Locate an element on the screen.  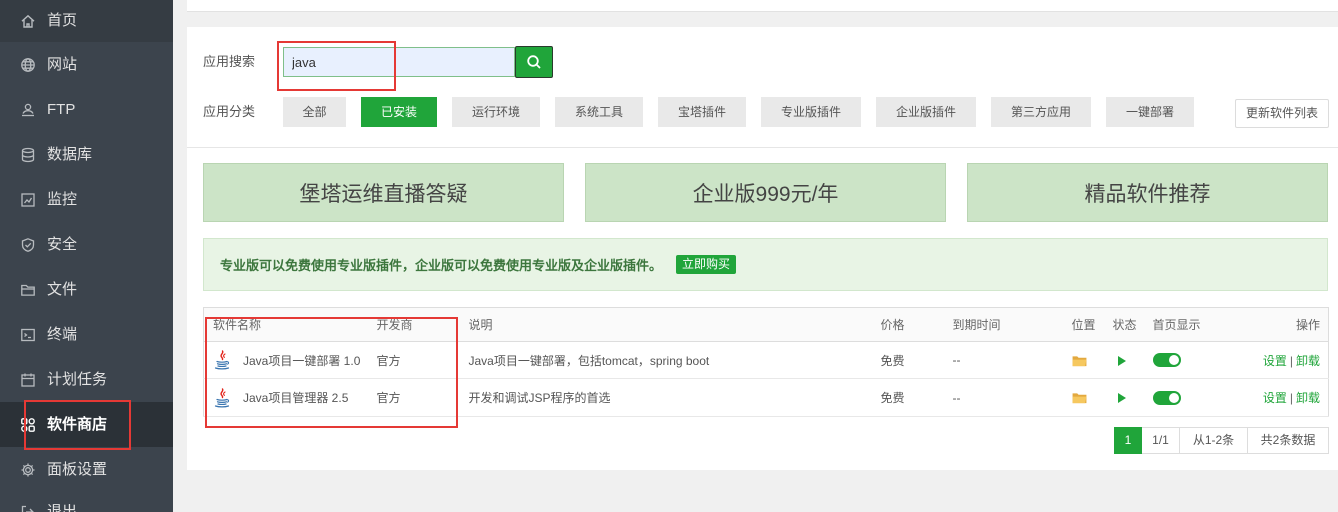
notice-bar: 专业版可以免费使用专业版插件，企业版可以免费使用专业版及企业版插件。 立即购买 is located at coordinates (765, 264).